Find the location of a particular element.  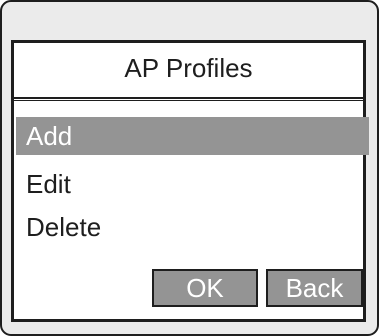

screen-title: AP Profiles is located at coordinates (188, 67).